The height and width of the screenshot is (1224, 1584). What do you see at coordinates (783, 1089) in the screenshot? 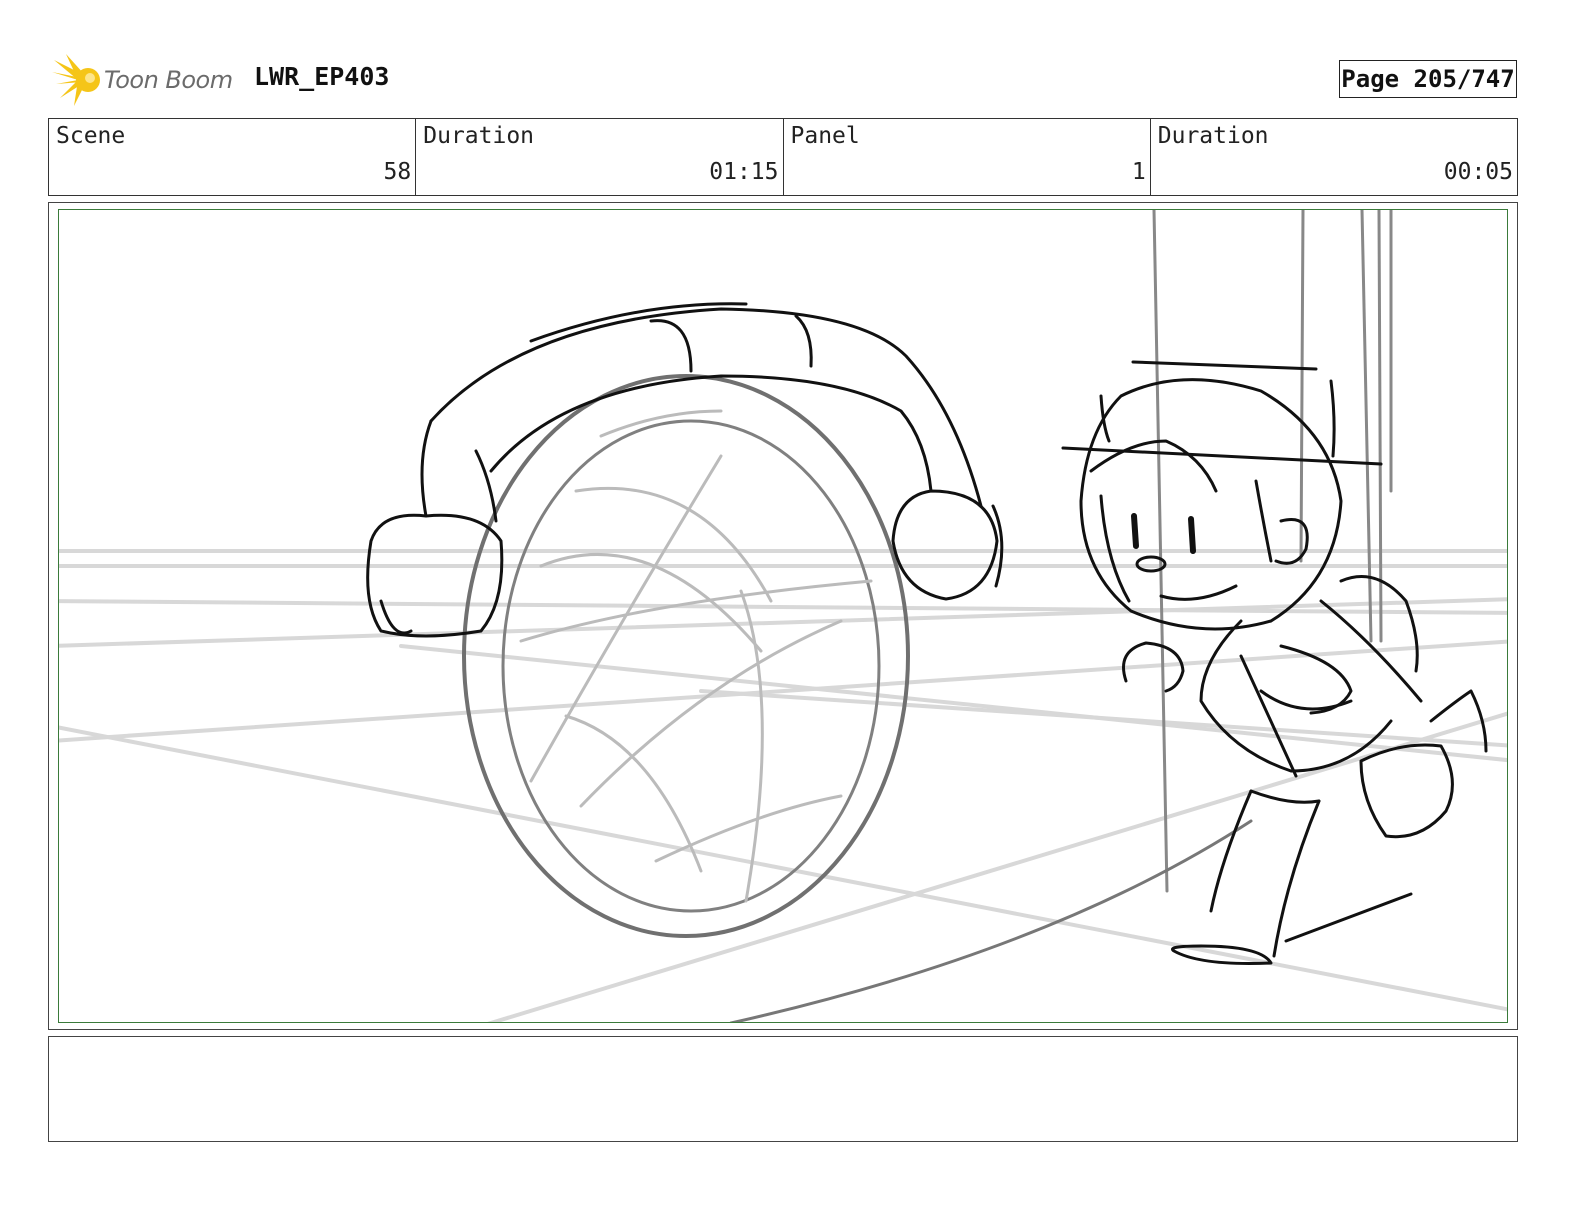
I see `notes-box` at bounding box center [783, 1089].